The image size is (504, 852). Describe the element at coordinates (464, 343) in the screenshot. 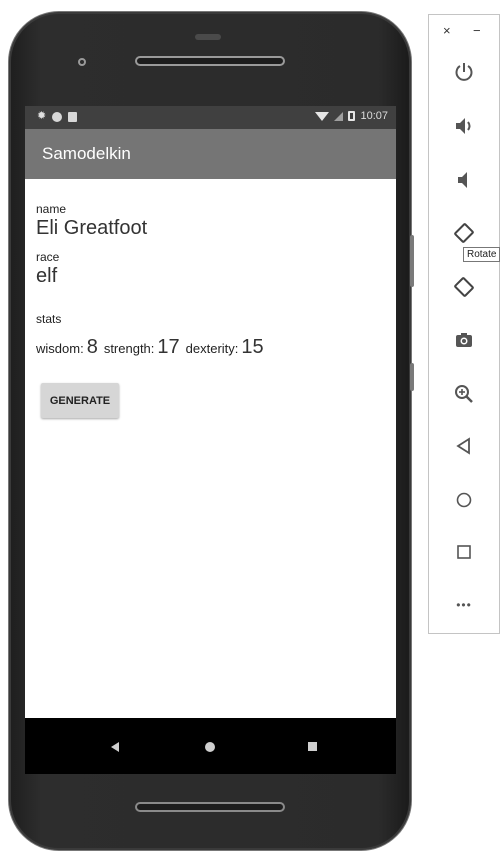

I see `camera-icon` at that location.